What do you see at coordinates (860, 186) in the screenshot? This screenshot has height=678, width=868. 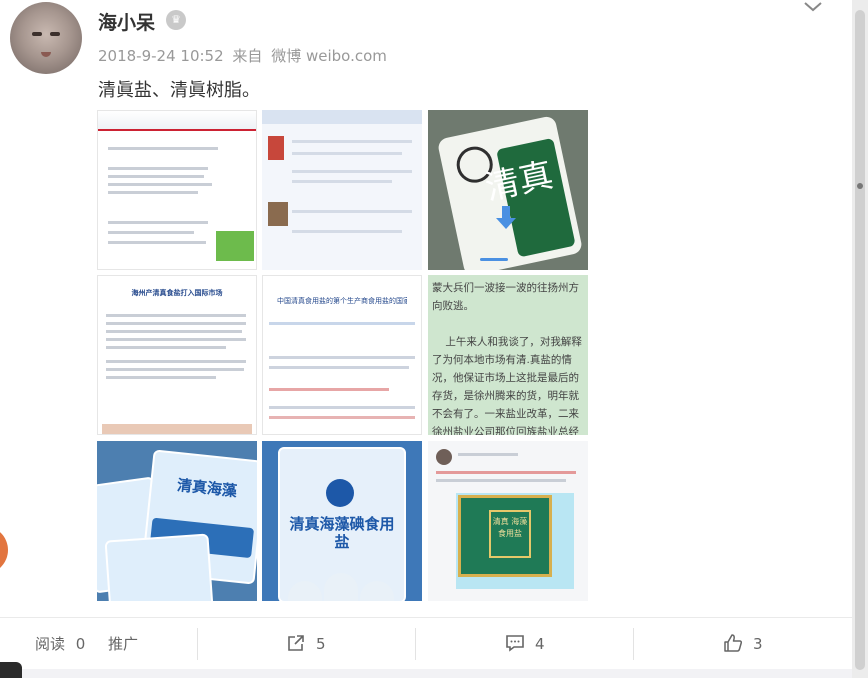 I see `scroll-position-dot` at bounding box center [860, 186].